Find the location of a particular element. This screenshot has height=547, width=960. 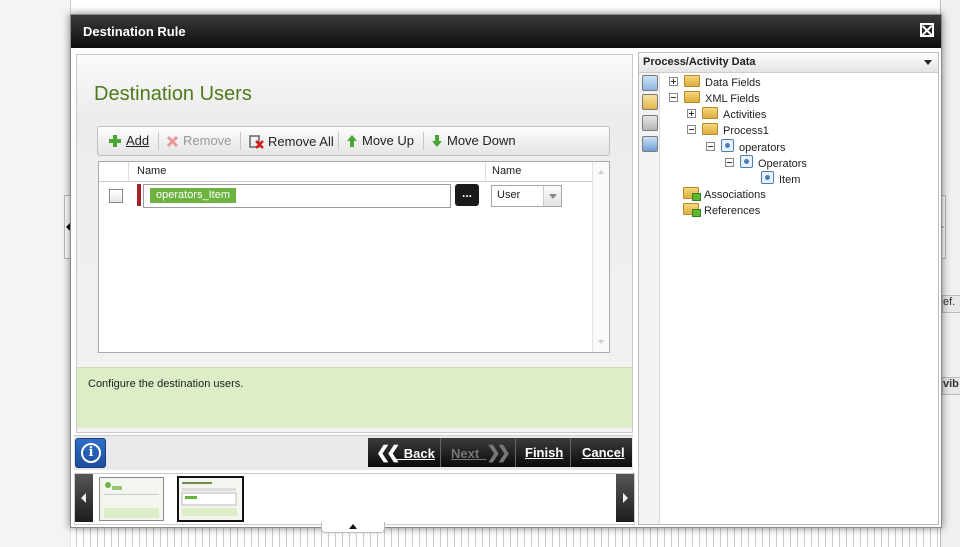

wizard-button-bar: i ❮❮ Back Next ❯❯ Finish Cancel is located at coordinates (353, 452).